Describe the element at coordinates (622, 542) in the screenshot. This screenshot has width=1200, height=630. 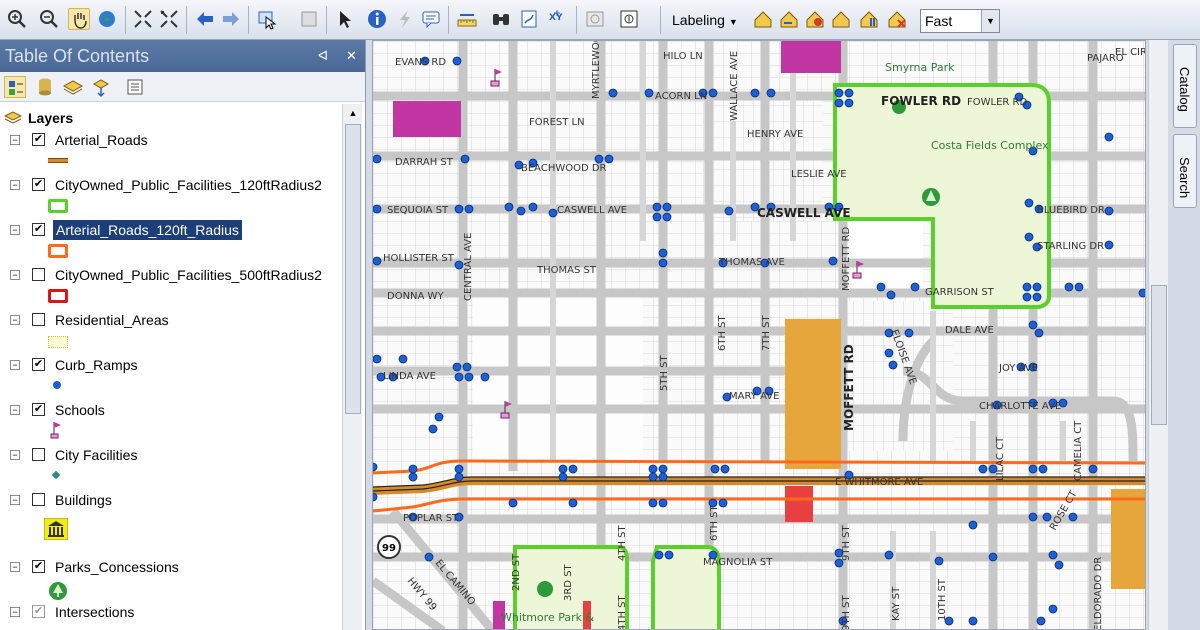
I see `svg-text: 4TH ST` at that location.